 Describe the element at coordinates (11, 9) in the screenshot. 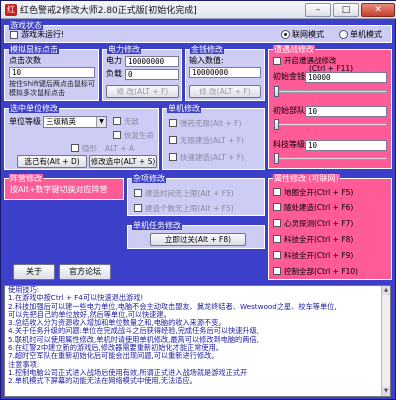

I see `app-icon: 红` at that location.